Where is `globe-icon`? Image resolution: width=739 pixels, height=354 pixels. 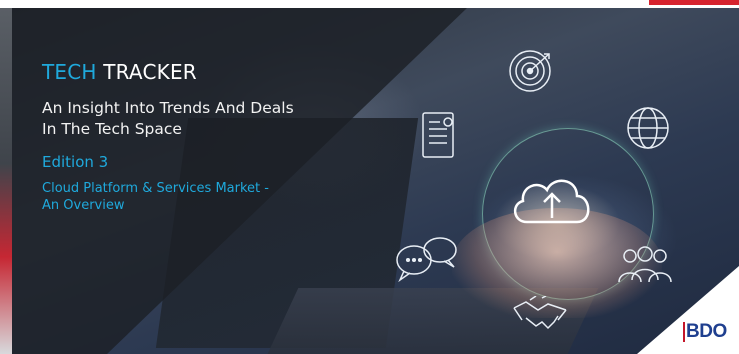
globe-icon is located at coordinates (648, 128).